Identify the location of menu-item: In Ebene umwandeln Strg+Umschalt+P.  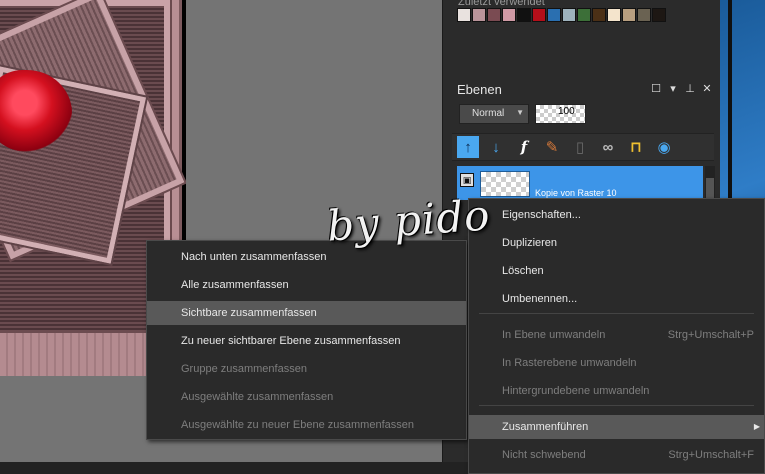
(616, 335).